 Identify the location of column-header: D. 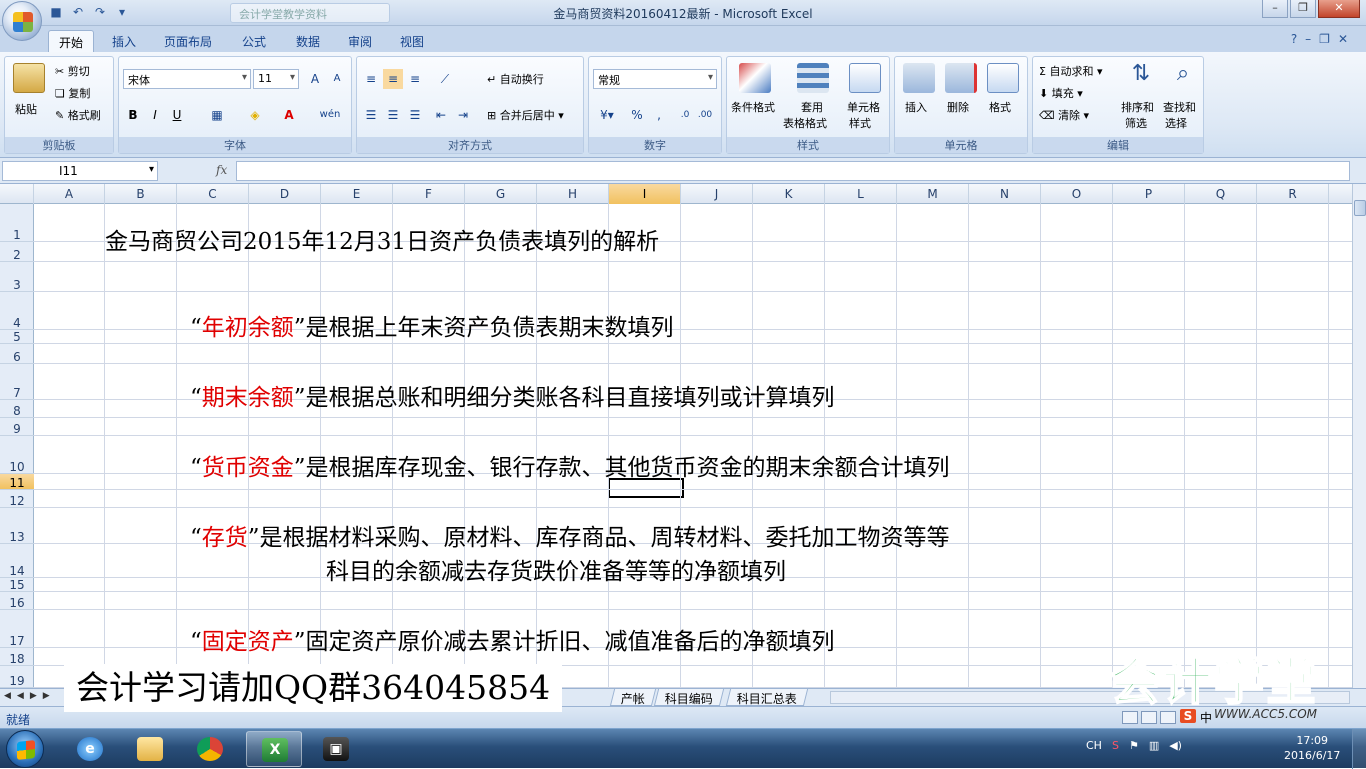
(285, 194).